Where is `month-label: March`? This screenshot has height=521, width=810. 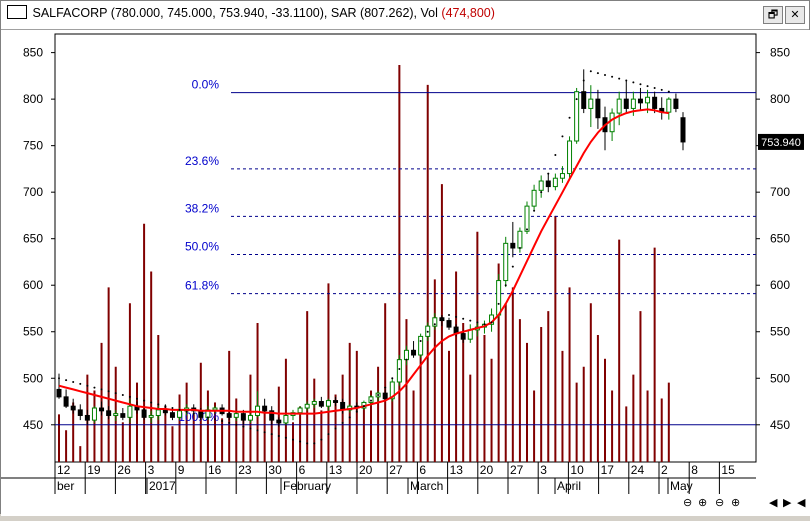
month-label: March is located at coordinates (426, 486).